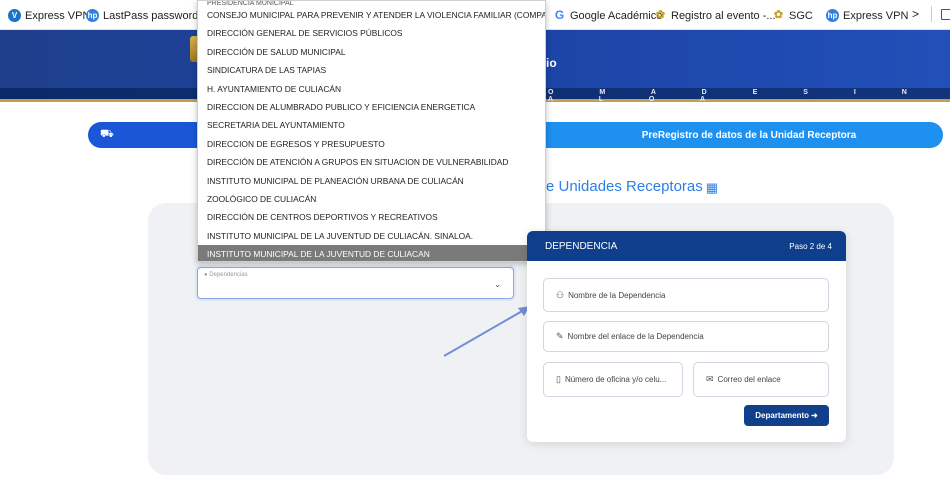 The height and width of the screenshot is (477, 950). I want to click on users-icon: ⚇, so click(560, 294).